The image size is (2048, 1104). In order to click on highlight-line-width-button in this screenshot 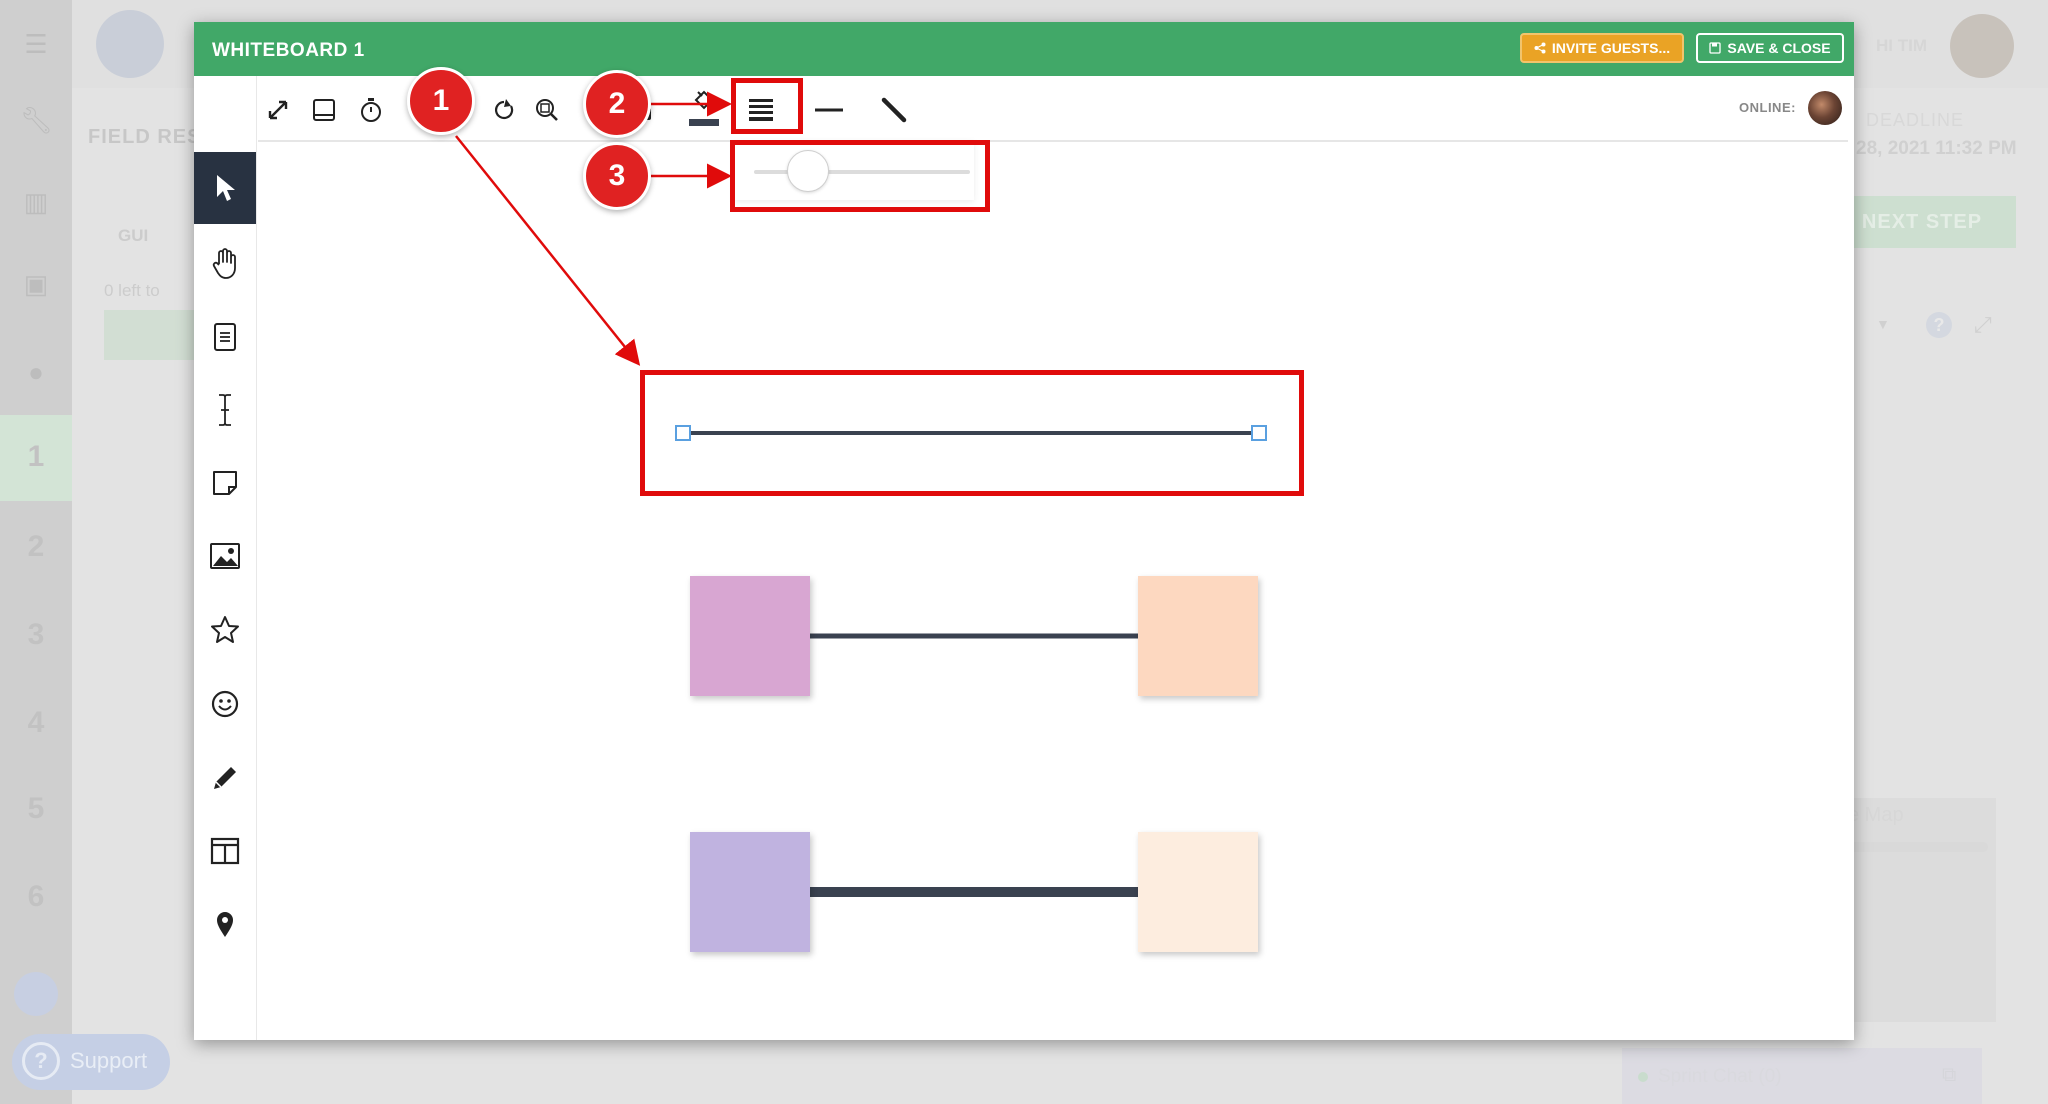, I will do `click(767, 106)`.